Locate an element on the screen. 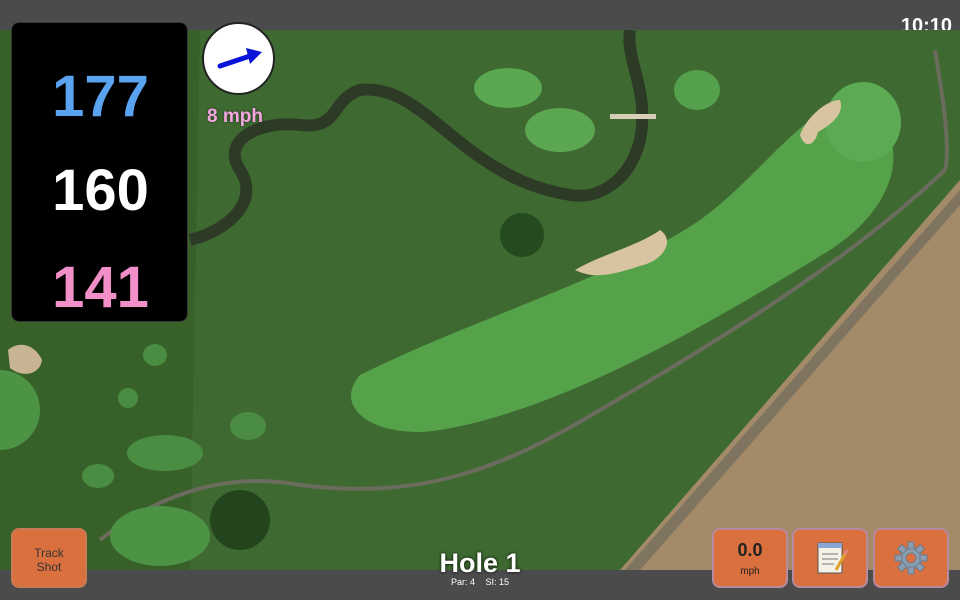 This screenshot has width=960, height=600. wind-speed-button: 0.0 mph is located at coordinates (750, 558).